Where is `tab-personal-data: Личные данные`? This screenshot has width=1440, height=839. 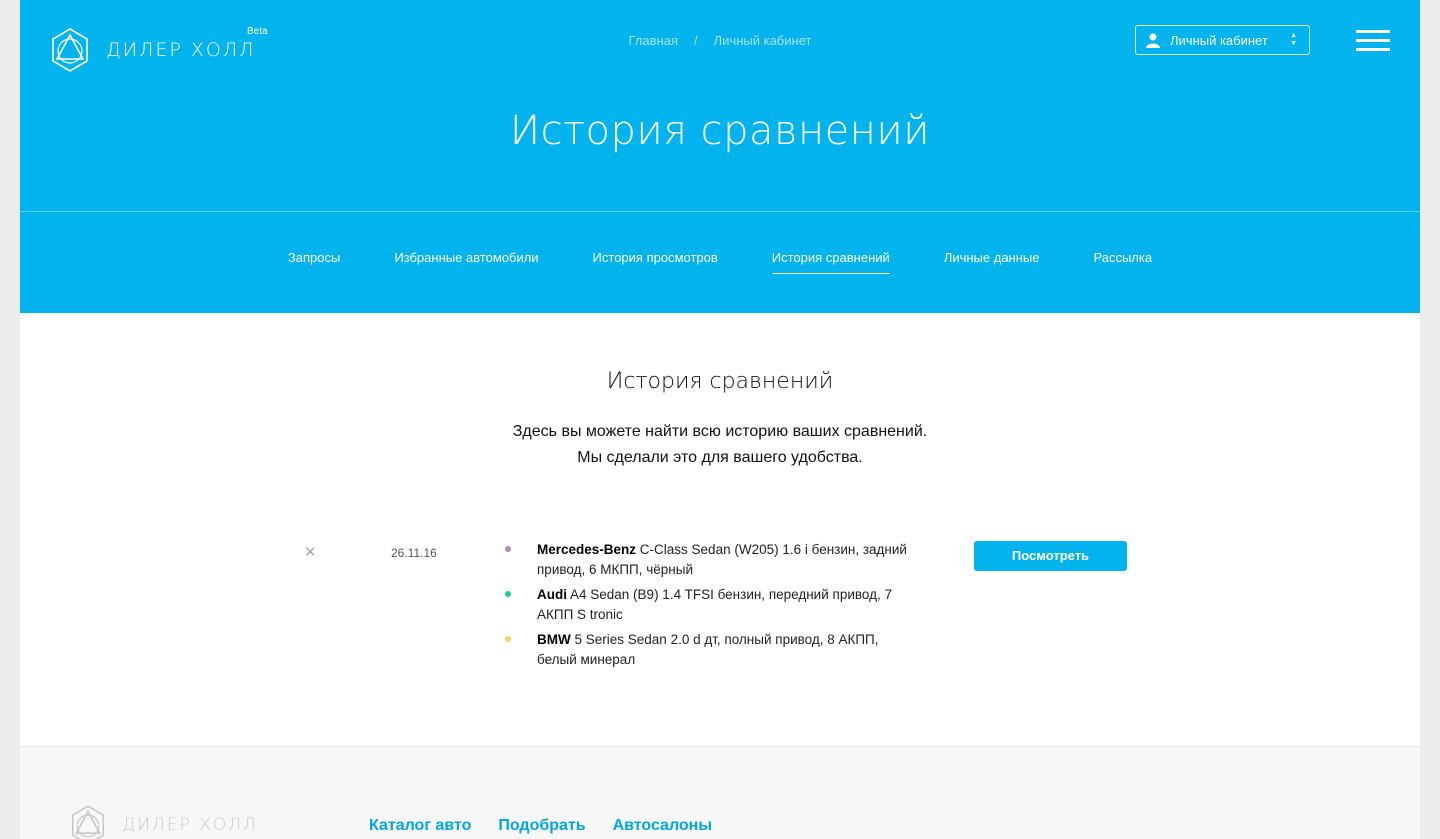 tab-personal-data: Личные данные is located at coordinates (992, 261).